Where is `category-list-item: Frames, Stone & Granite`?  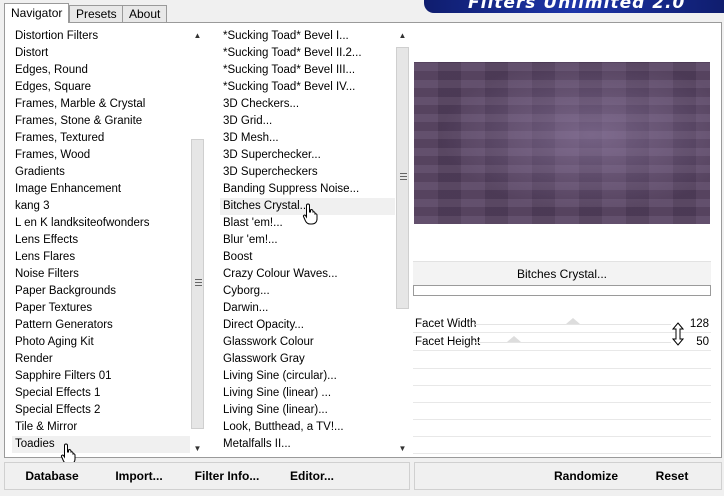
category-list-item: Frames, Stone & Granite is located at coordinates (102, 121).